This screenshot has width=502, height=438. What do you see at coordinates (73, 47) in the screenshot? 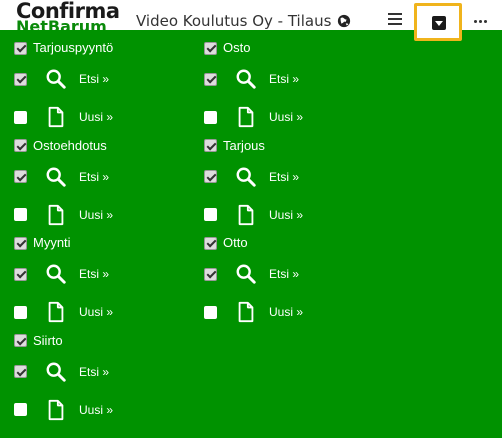
I see `group-label: Tarjouspyyntö` at bounding box center [73, 47].